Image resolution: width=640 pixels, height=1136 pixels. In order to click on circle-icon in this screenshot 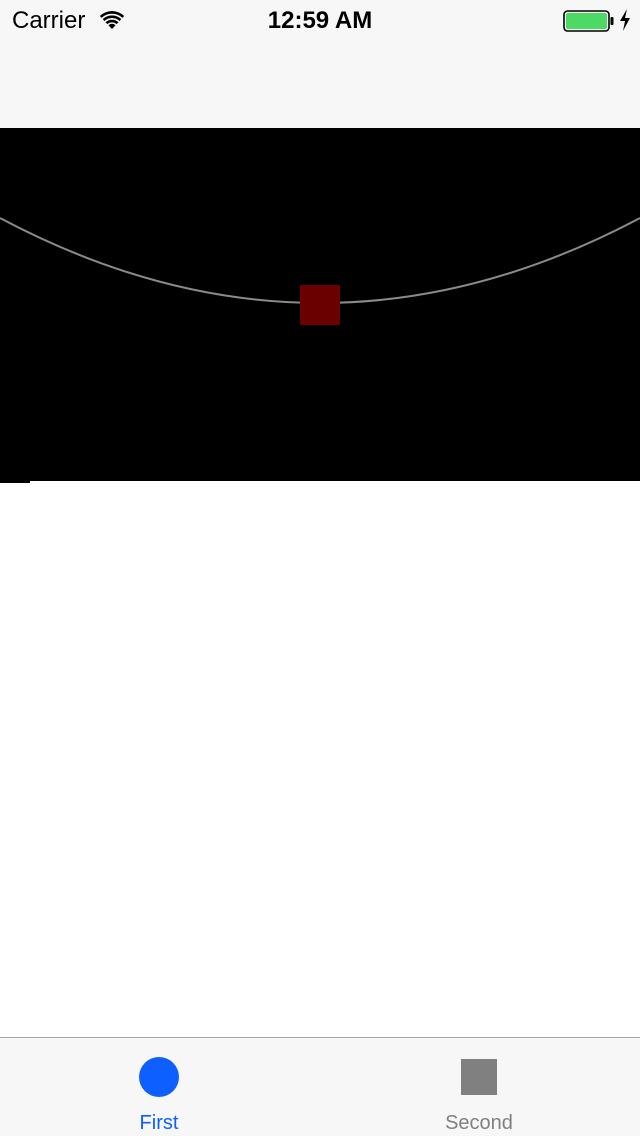, I will do `click(159, 1077)`.